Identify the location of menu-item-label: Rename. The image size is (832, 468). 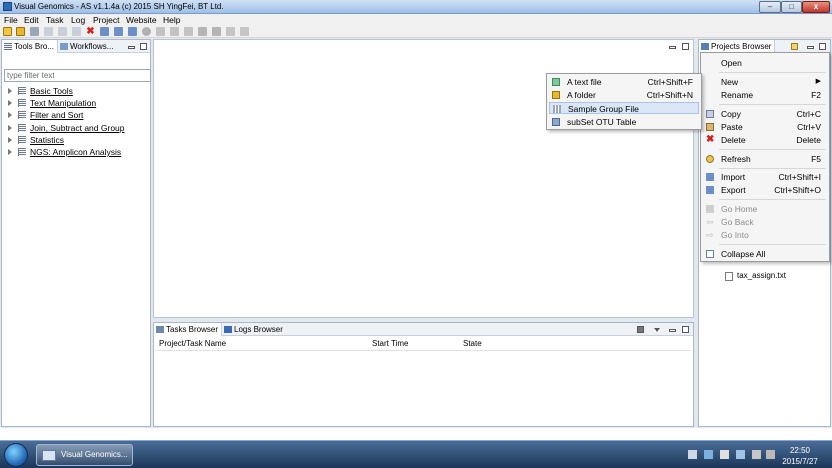
(737, 95).